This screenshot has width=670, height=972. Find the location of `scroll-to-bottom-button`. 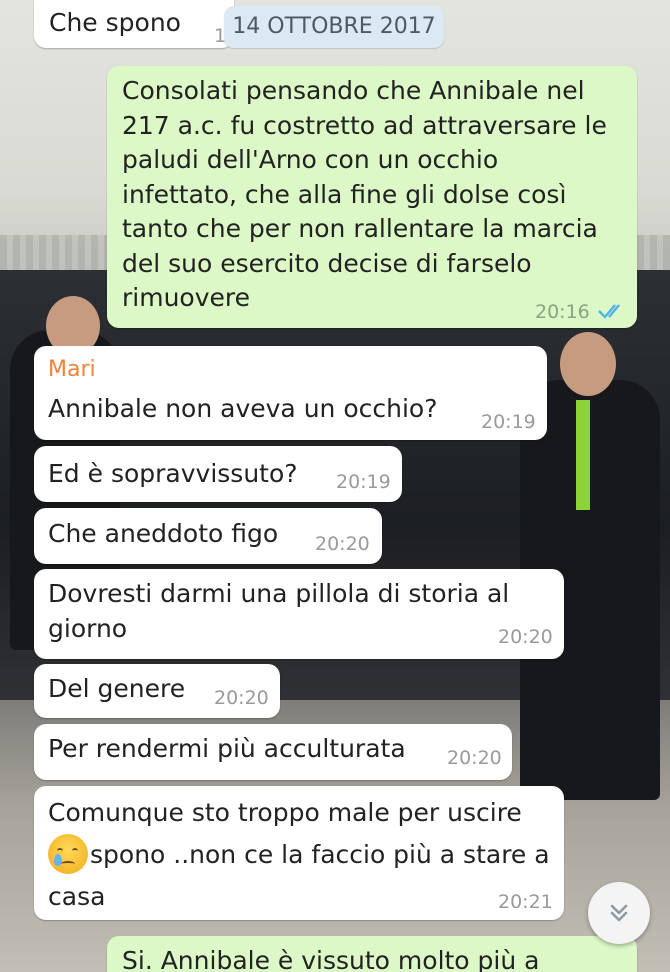

scroll-to-bottom-button is located at coordinates (619, 913).